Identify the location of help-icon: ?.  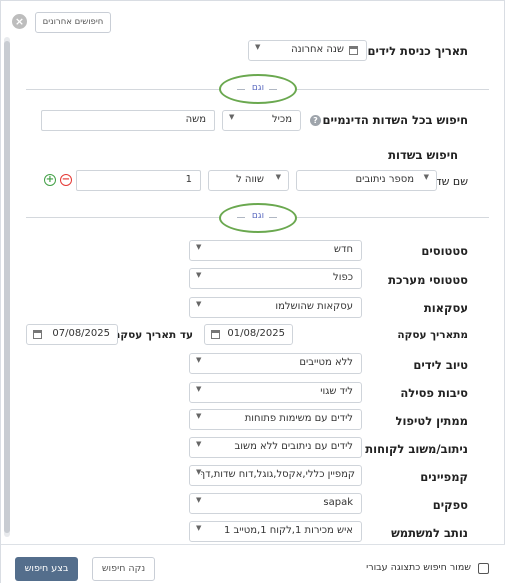
(315, 120).